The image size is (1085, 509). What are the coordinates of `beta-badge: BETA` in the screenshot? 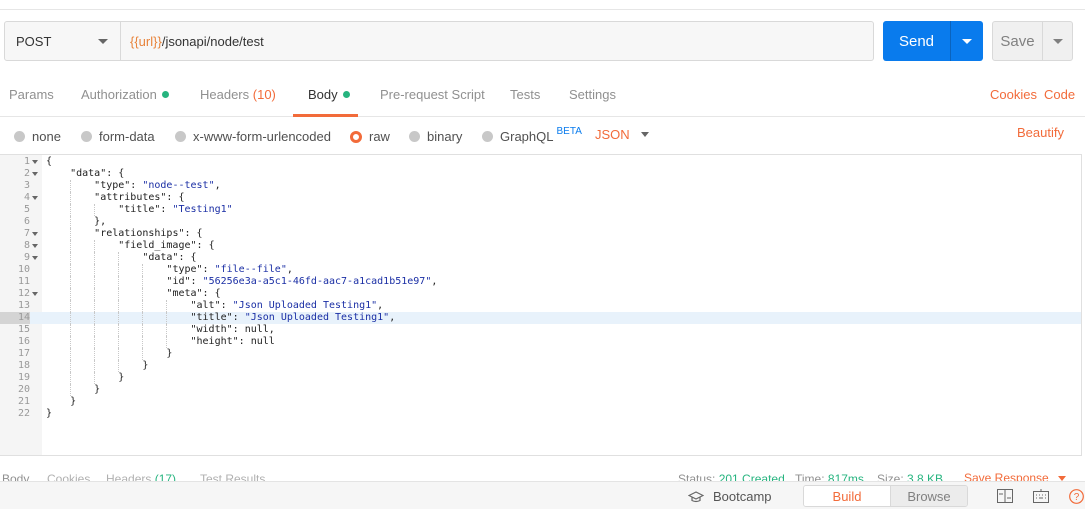 It's located at (569, 131).